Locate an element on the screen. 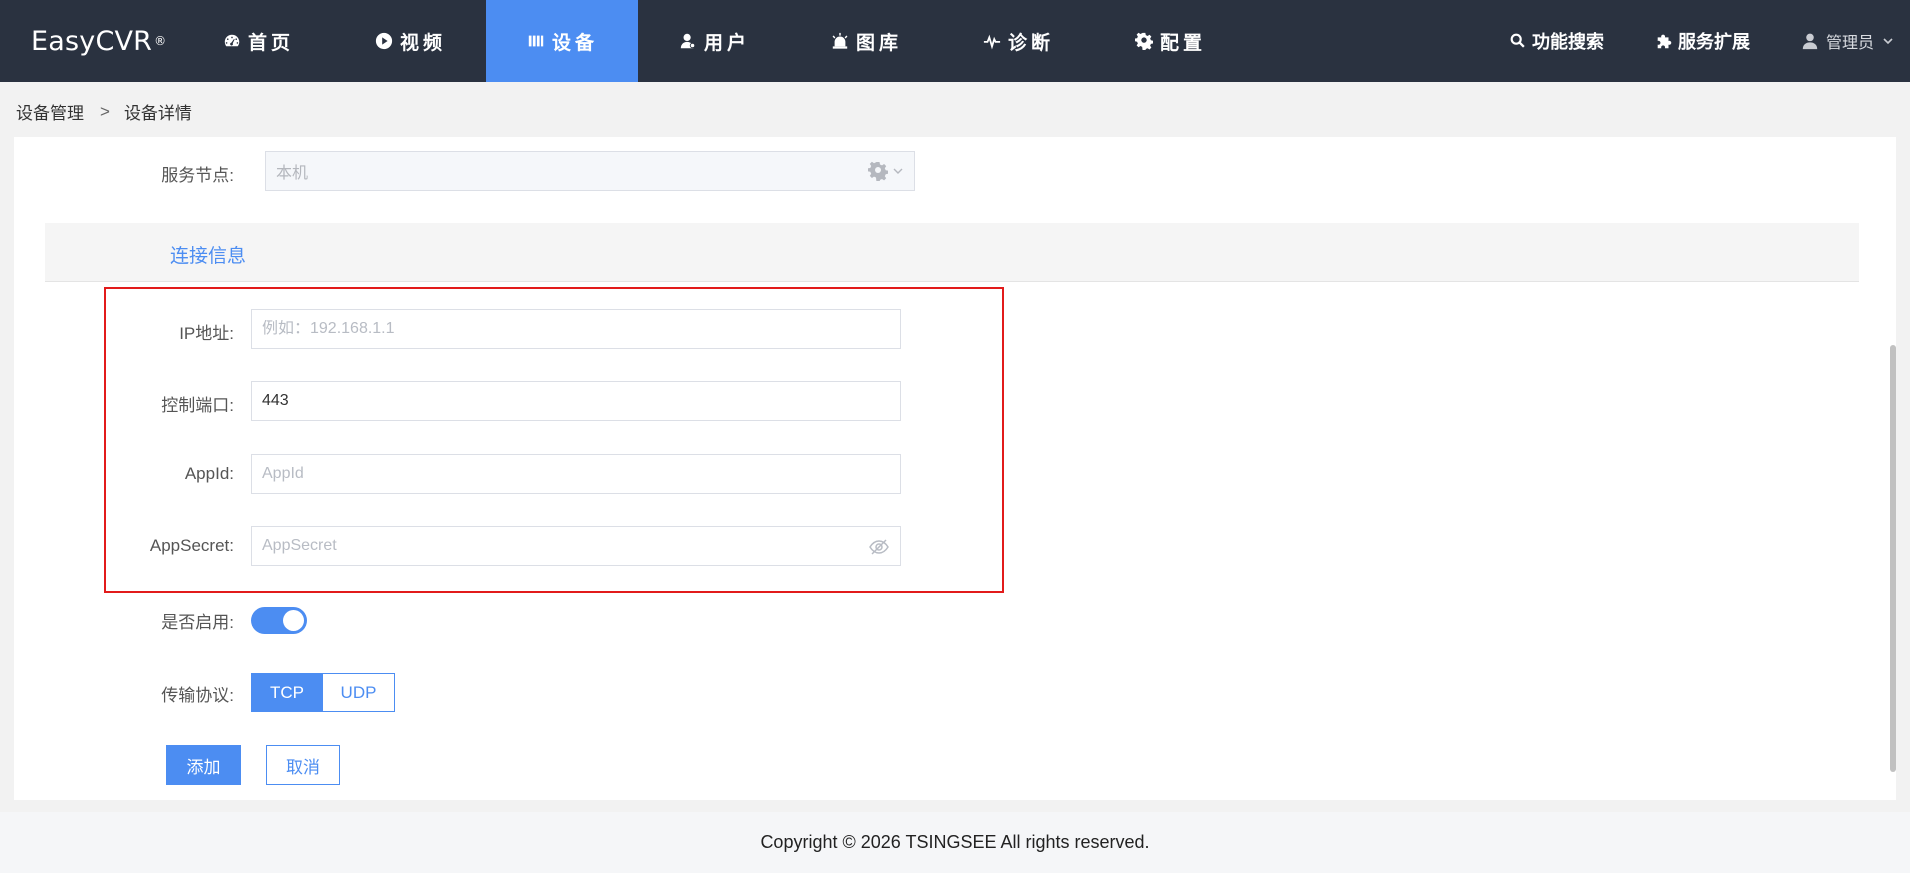 This screenshot has height=873, width=1910. brand-registered-mark: ® is located at coordinates (160, 41).